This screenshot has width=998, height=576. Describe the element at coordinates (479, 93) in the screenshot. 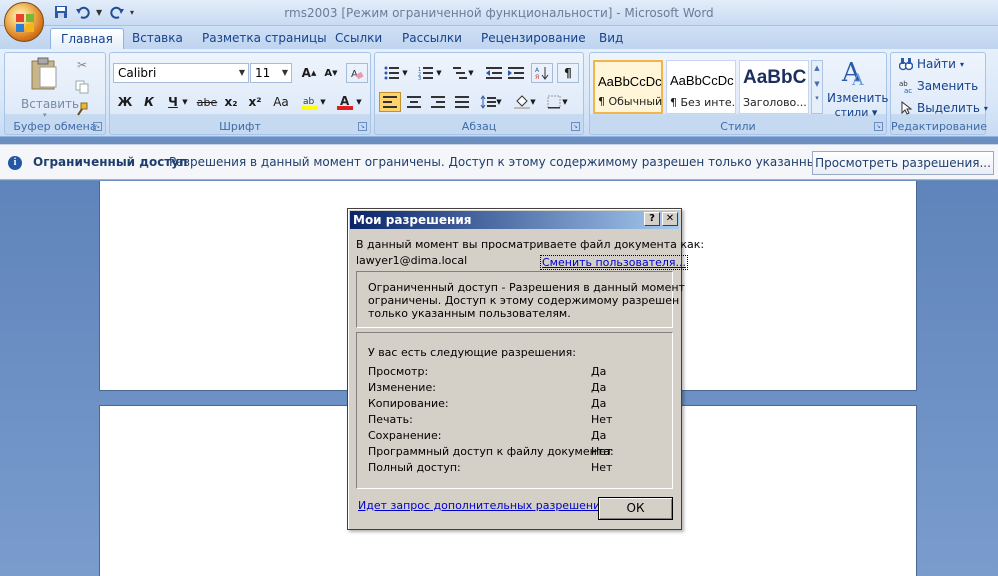

I see `group-paragraph: ▼ 123 ▼ ▼ AЯ ¶ ▼ ▼ ▼ Абзац ↘` at that location.